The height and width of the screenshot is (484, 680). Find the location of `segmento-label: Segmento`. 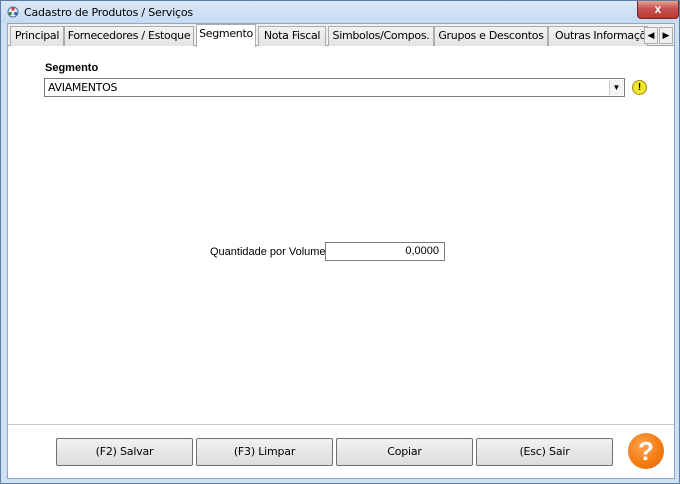

segmento-label: Segmento is located at coordinates (72, 68).